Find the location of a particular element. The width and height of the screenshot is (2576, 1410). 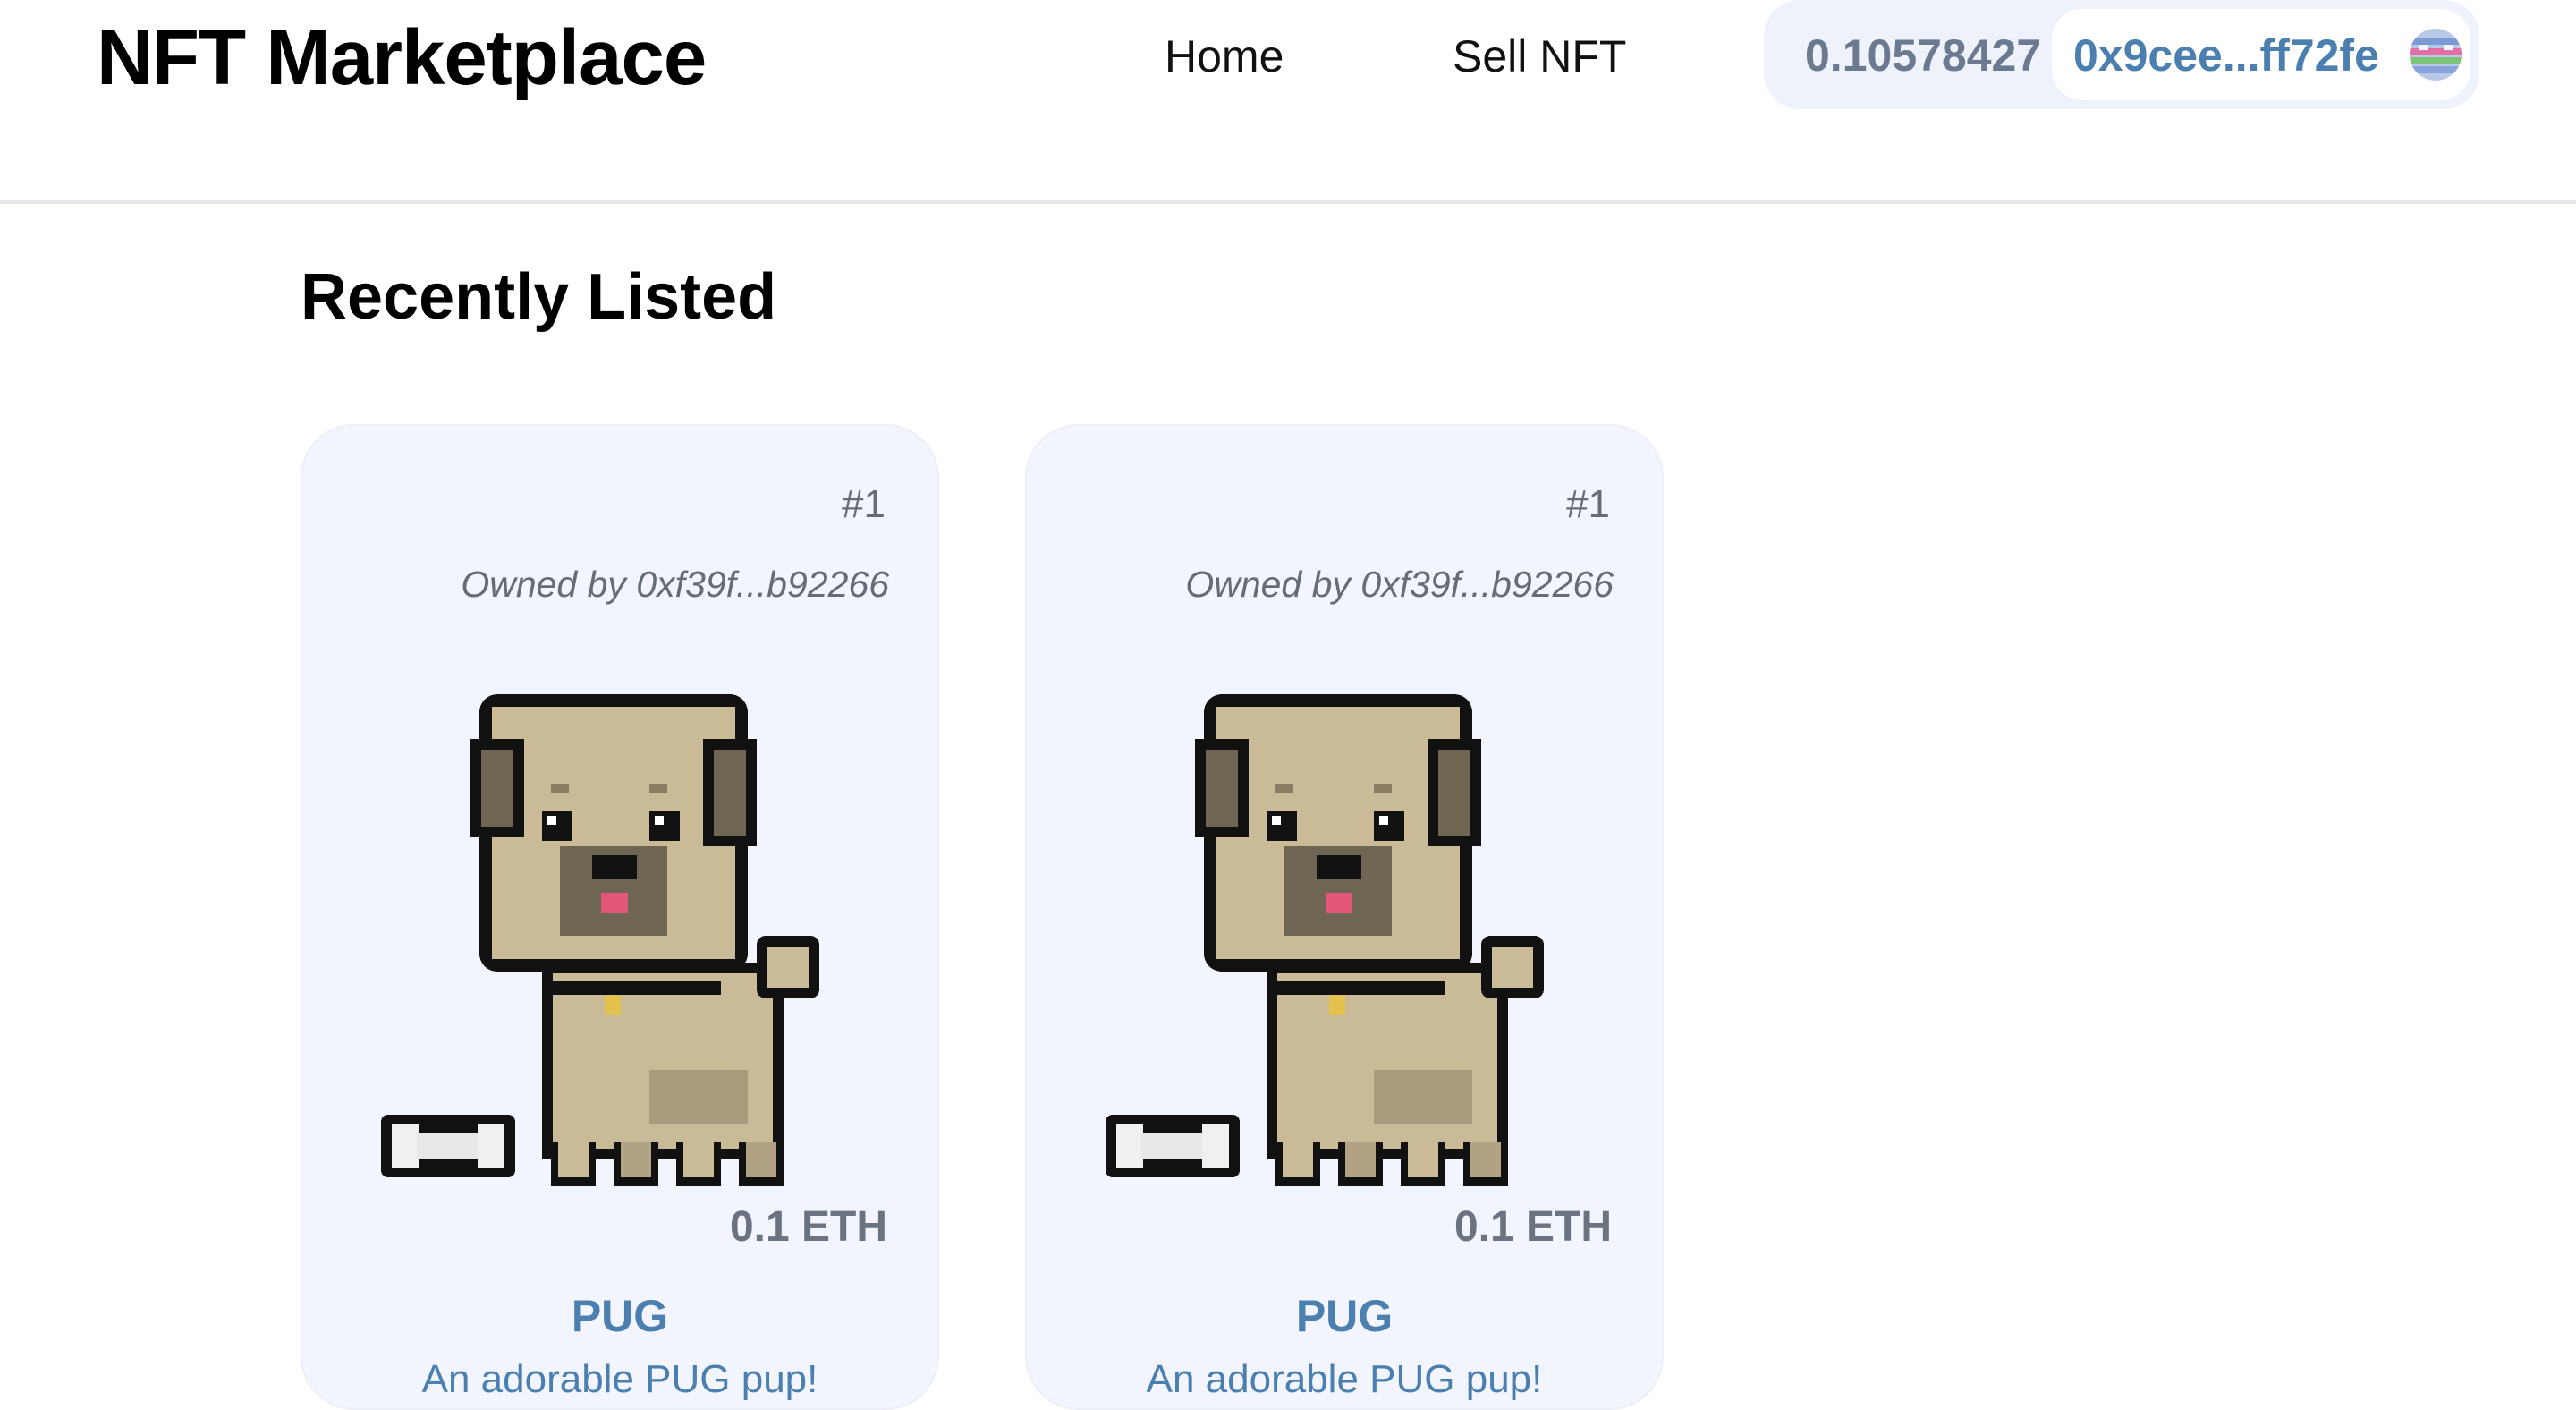

avatar-icon is located at coordinates (2436, 55).